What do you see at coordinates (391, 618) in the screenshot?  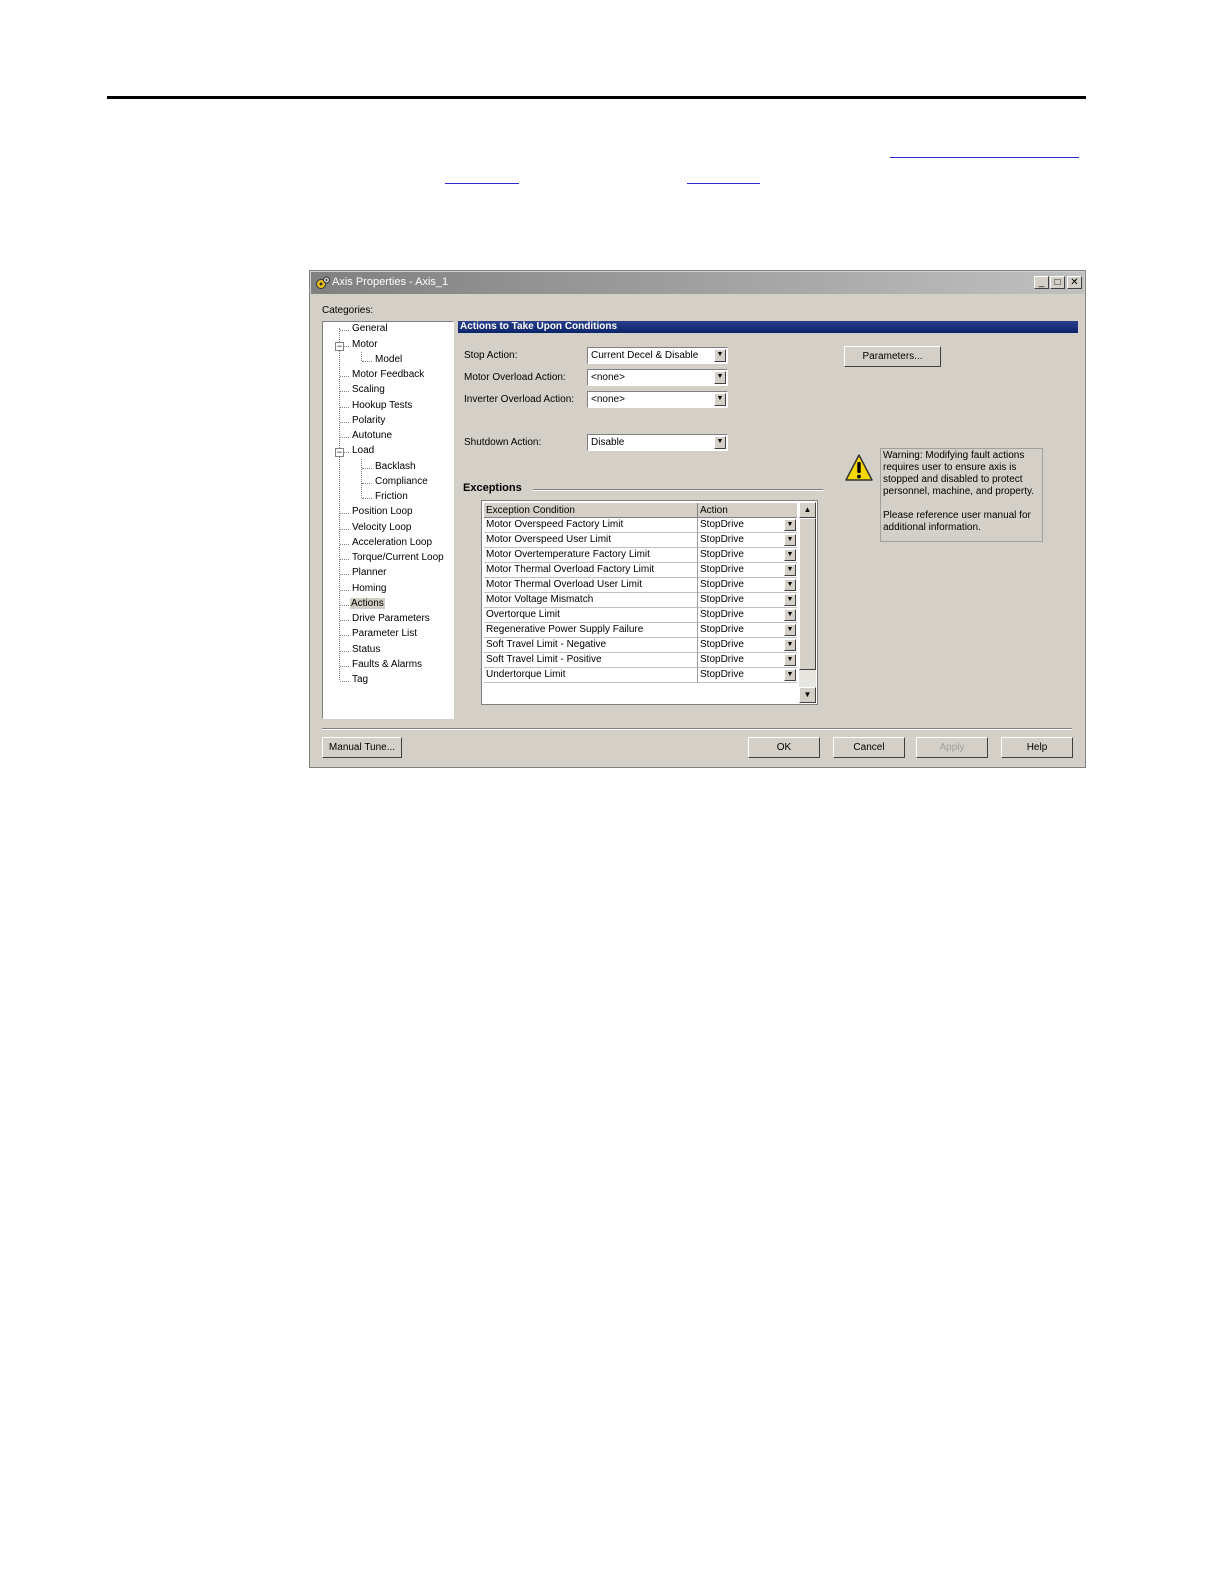 I see `tree-item-drive-parameters: Drive Parameters` at bounding box center [391, 618].